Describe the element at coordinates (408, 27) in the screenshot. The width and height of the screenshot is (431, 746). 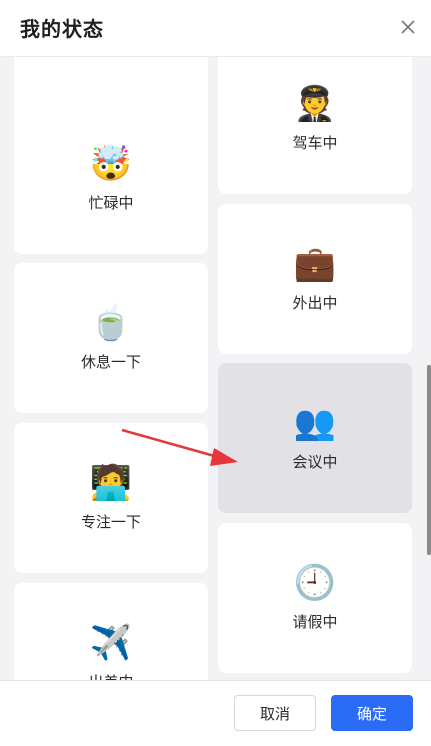
I see `close-icon` at that location.